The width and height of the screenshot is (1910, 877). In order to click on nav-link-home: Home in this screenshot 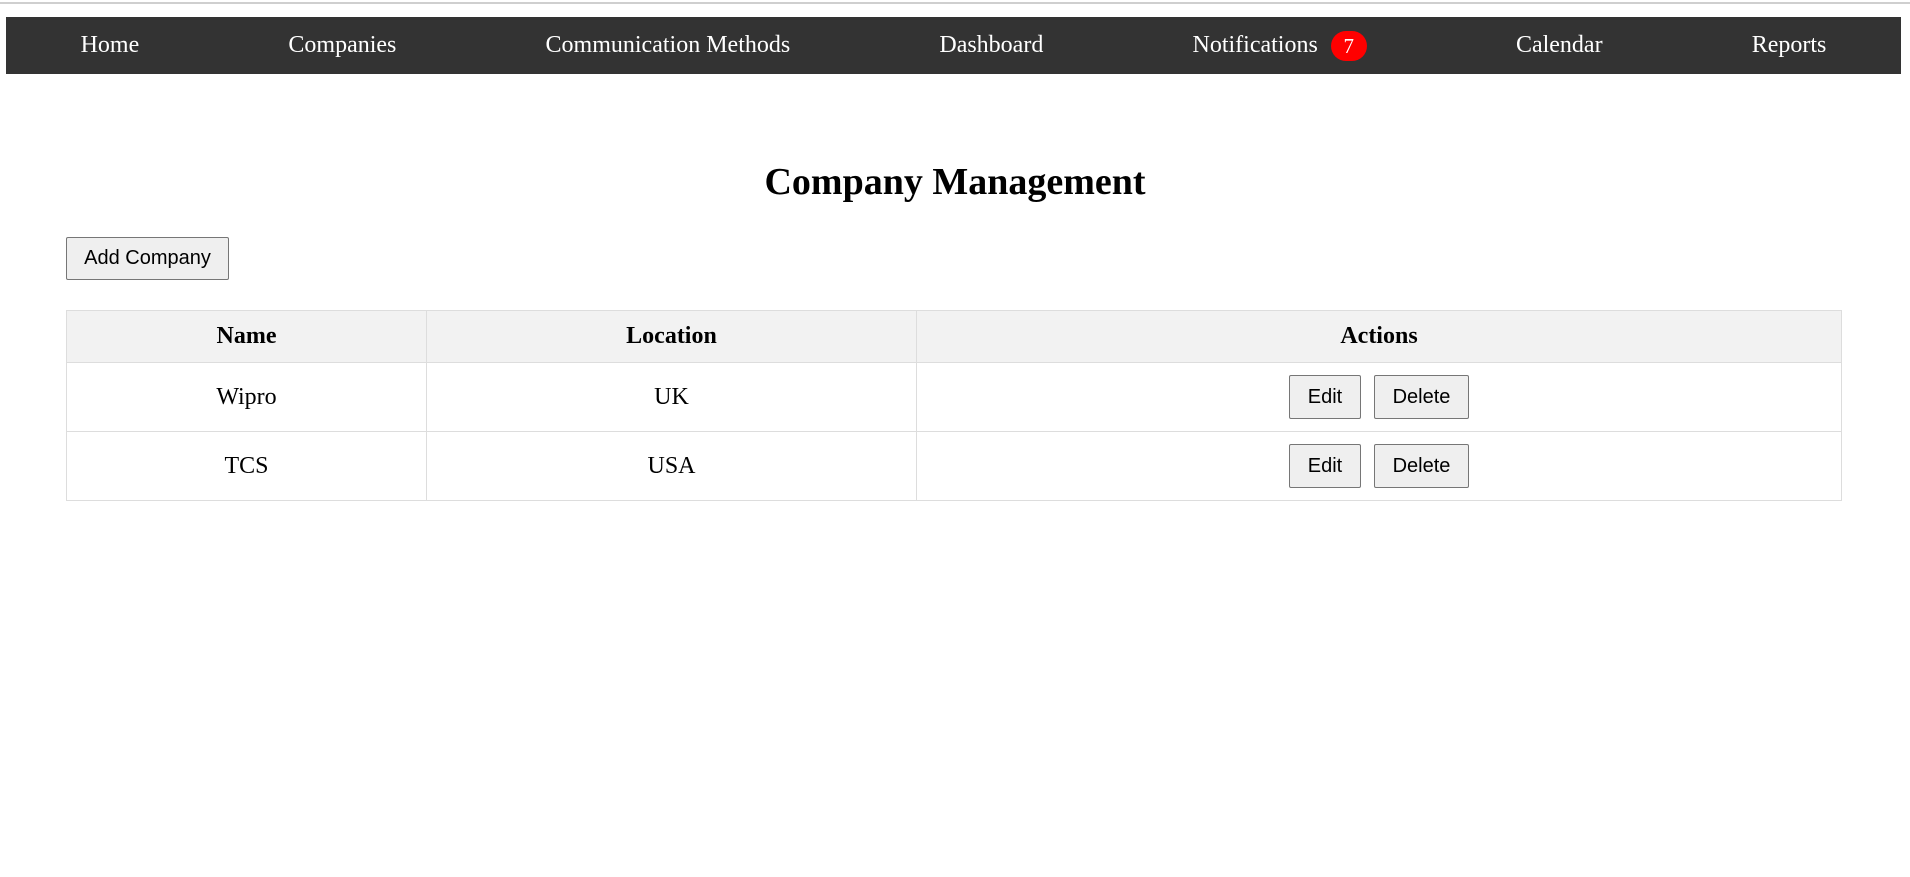, I will do `click(110, 45)`.